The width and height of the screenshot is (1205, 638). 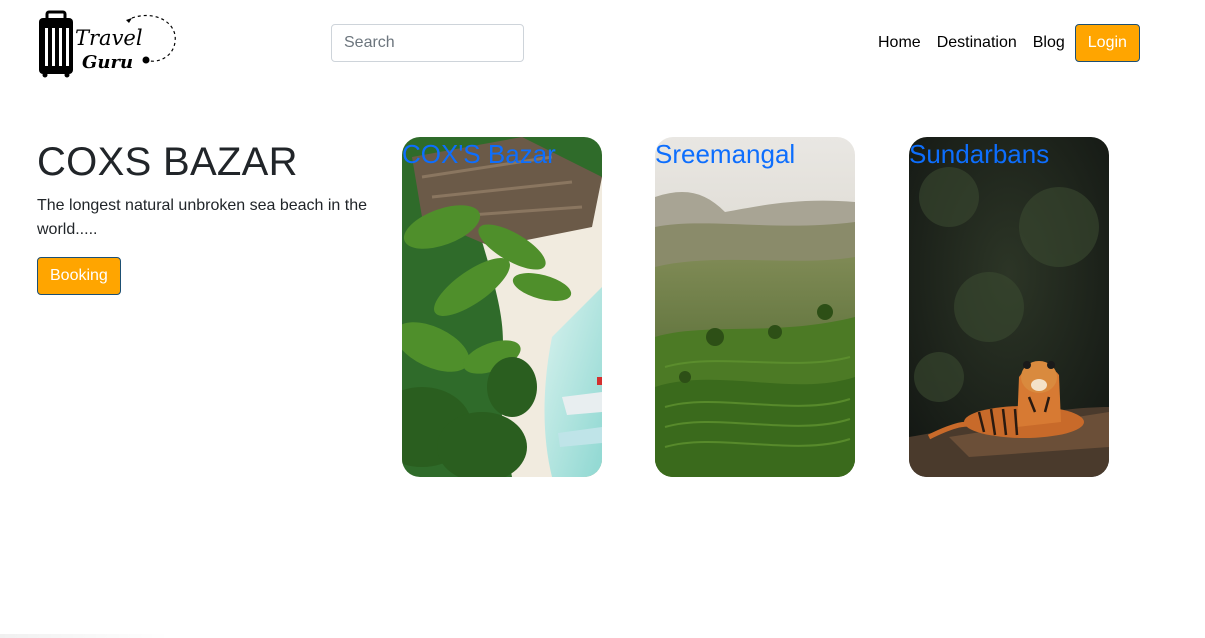 I want to click on tea-garden-image, so click(x=755, y=307).